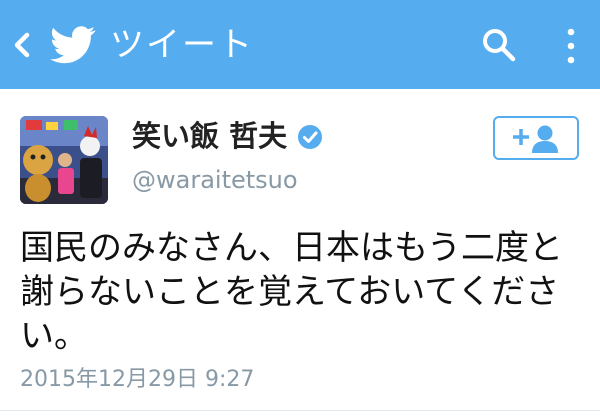 The width and height of the screenshot is (600, 417). What do you see at coordinates (209, 136) in the screenshot?
I see `author-name: 笑い飯 哲夫` at bounding box center [209, 136].